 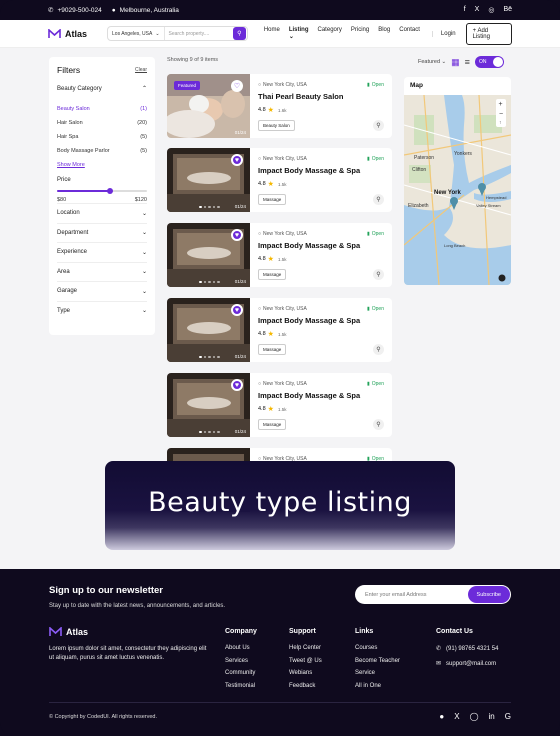 I want to click on footer-link: Become Teacher, so click(x=377, y=661).